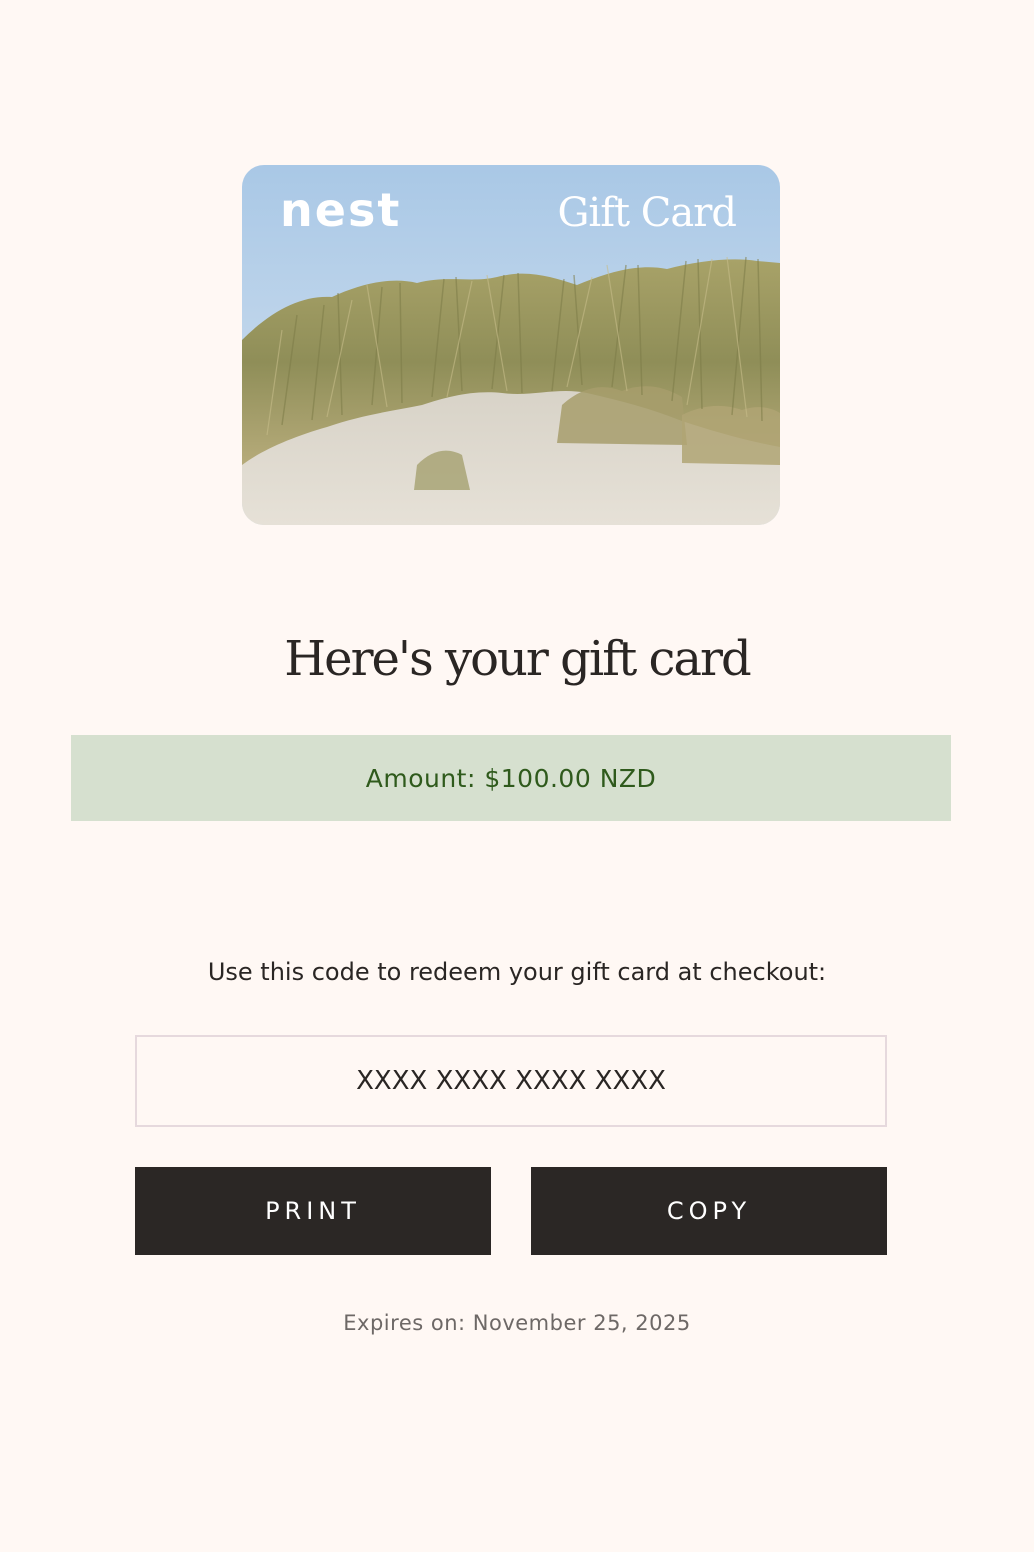  I want to click on brand-logo: nest, so click(341, 210).